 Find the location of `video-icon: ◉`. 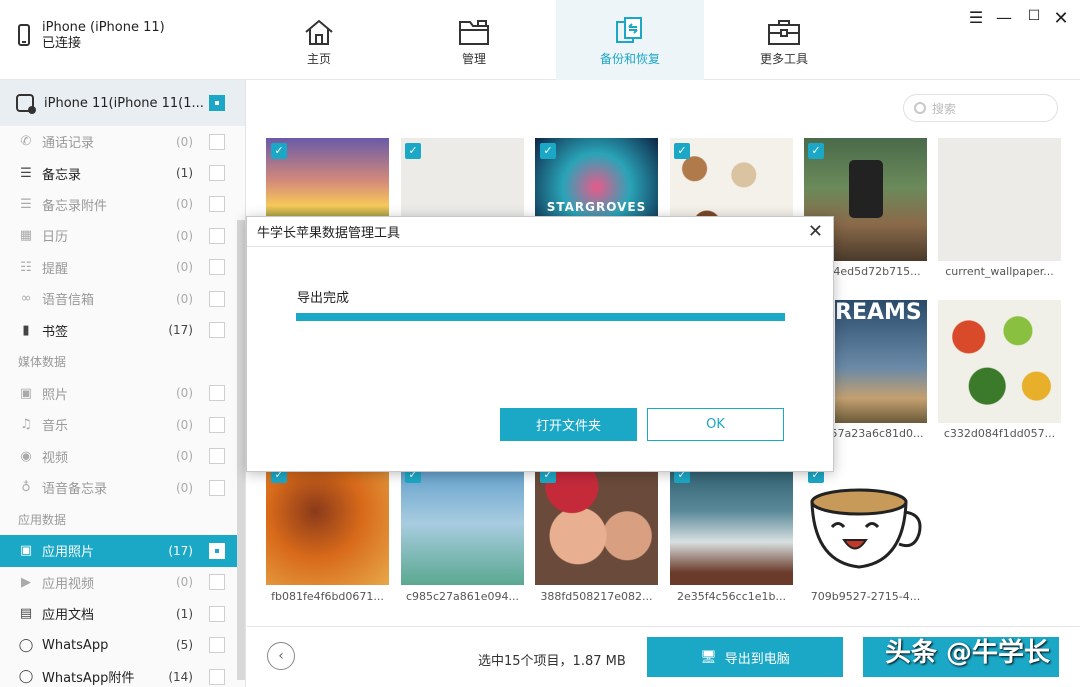

video-icon: ◉ is located at coordinates (26, 456).